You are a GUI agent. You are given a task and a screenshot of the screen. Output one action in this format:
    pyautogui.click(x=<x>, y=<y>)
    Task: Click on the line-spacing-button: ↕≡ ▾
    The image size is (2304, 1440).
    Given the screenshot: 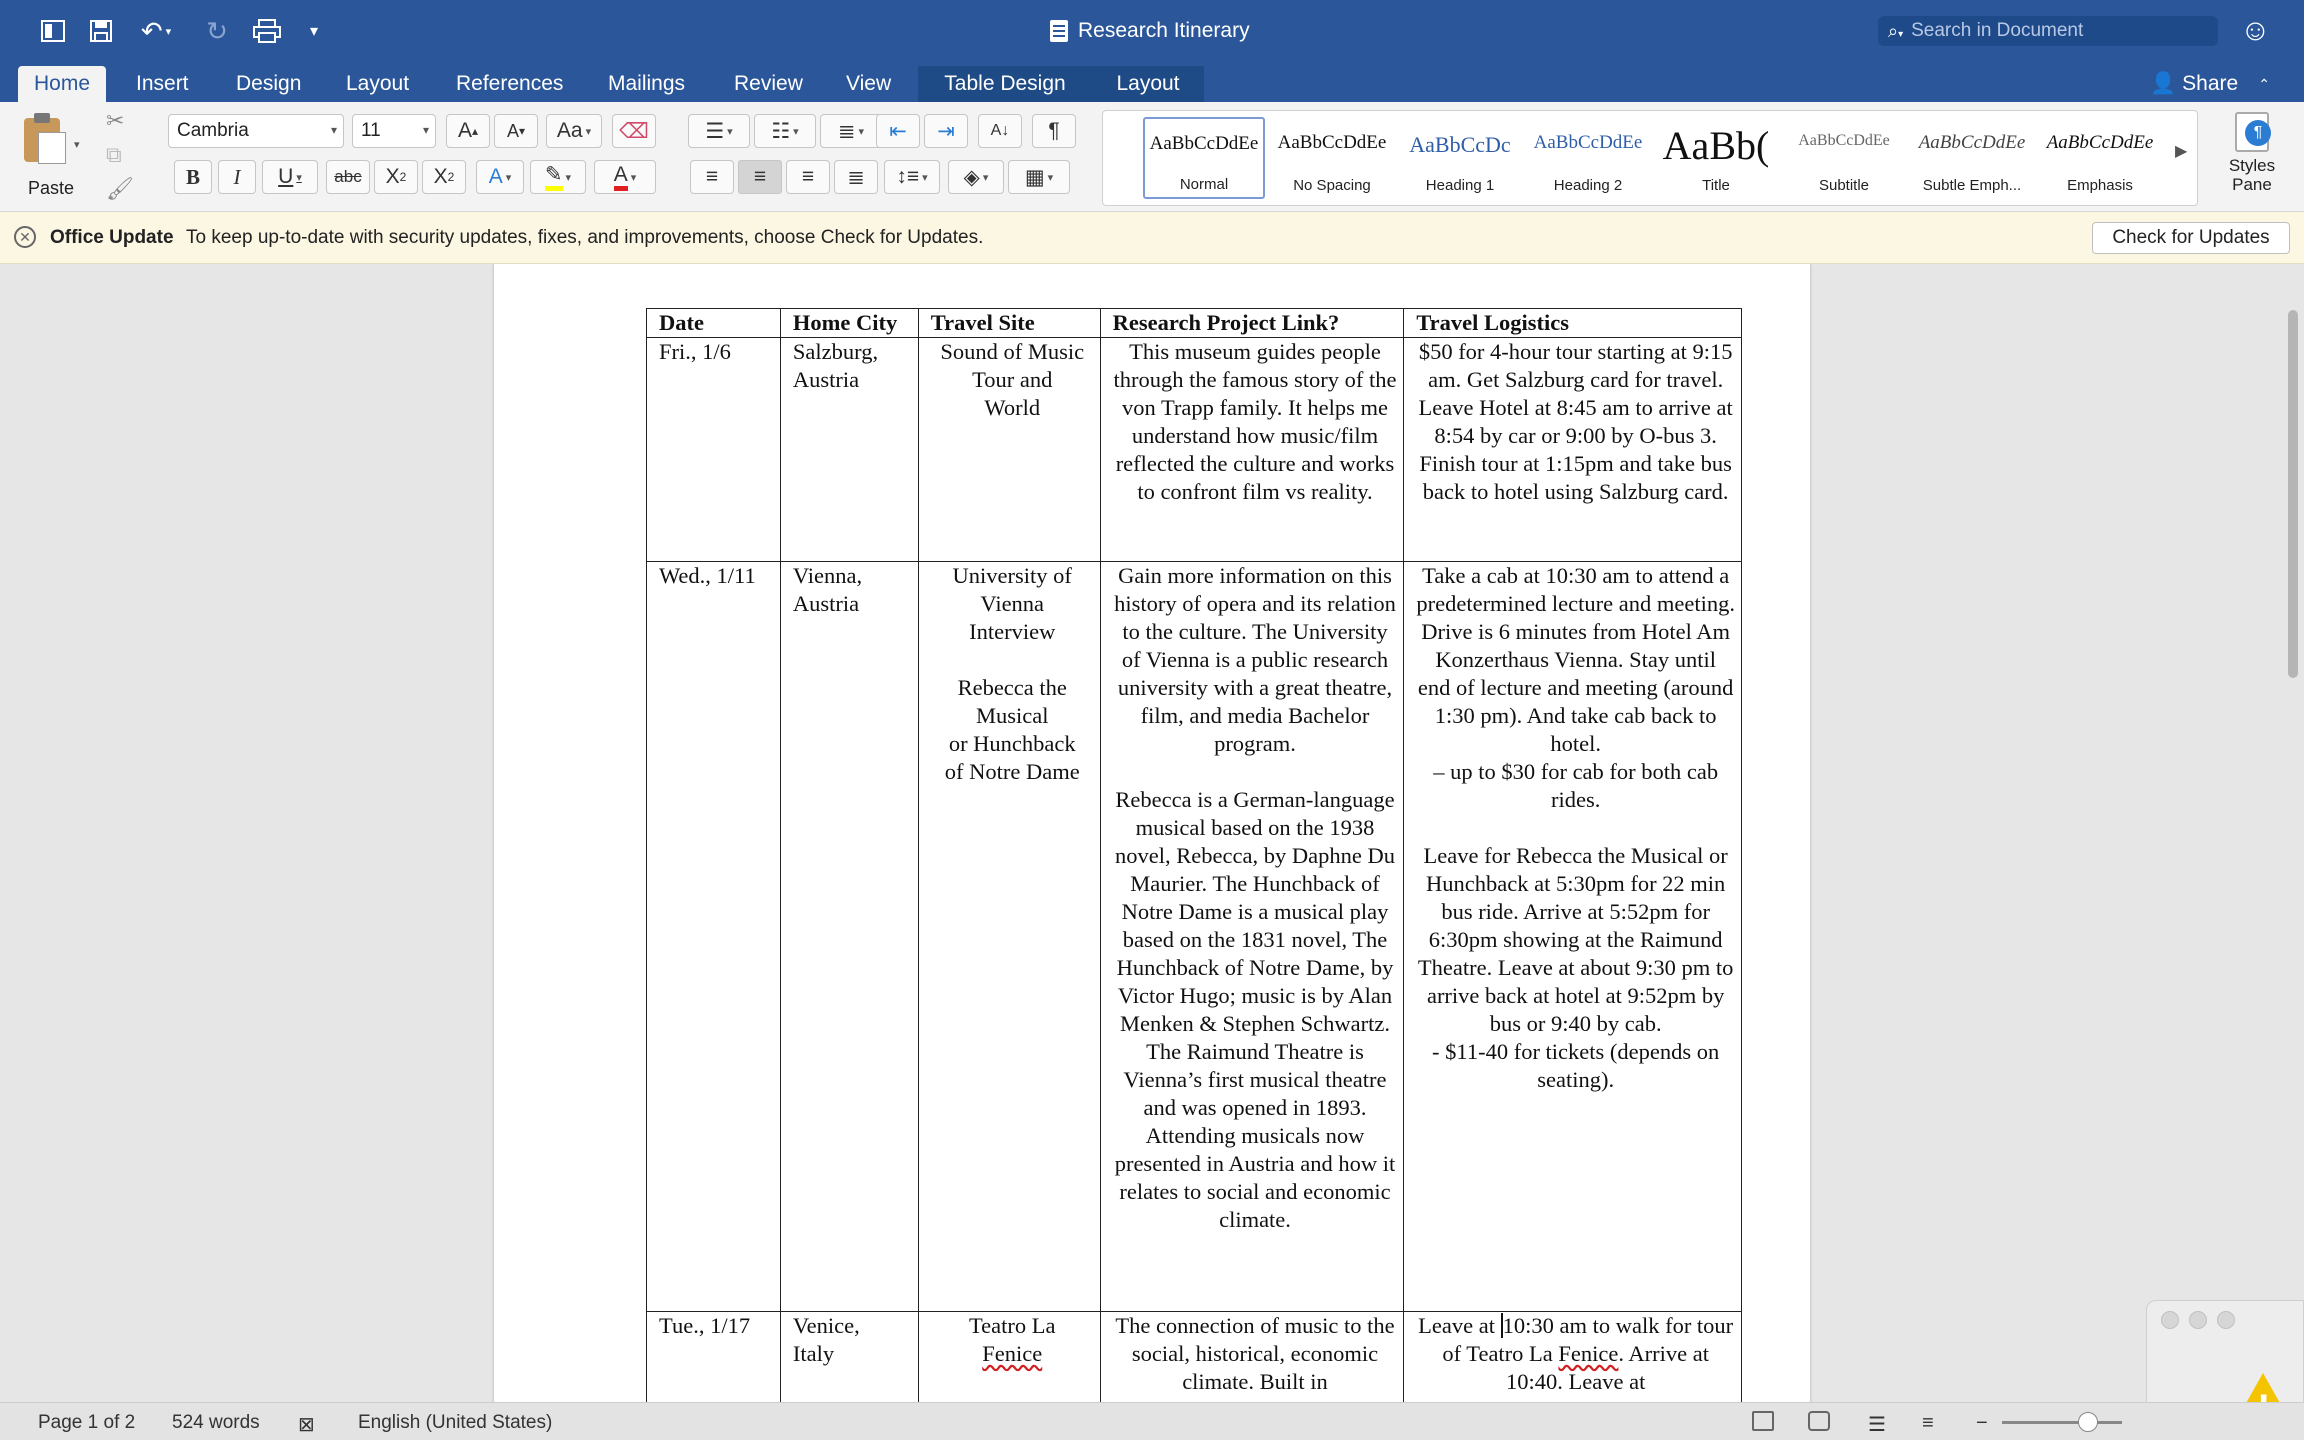 What is the action you would take?
    pyautogui.click(x=912, y=177)
    